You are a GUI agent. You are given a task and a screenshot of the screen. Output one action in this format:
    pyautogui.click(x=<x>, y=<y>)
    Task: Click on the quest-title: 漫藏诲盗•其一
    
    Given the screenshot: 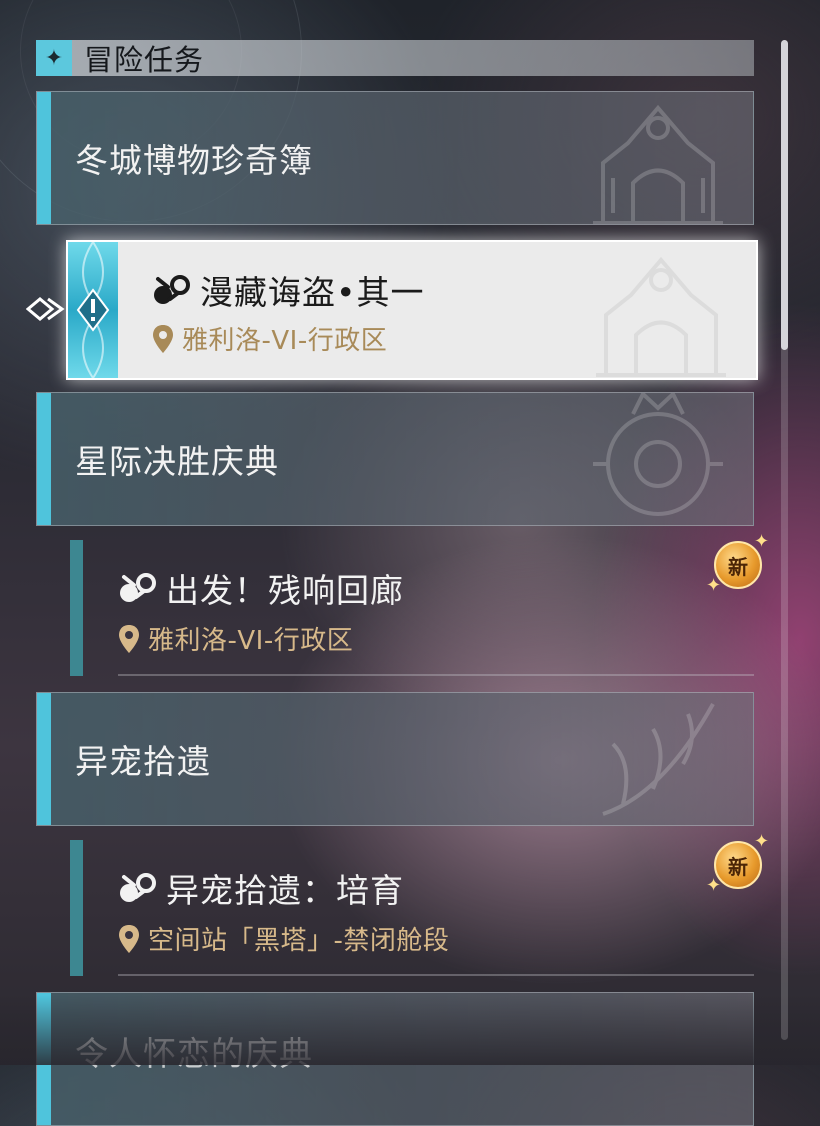 What is the action you would take?
    pyautogui.click(x=312, y=292)
    